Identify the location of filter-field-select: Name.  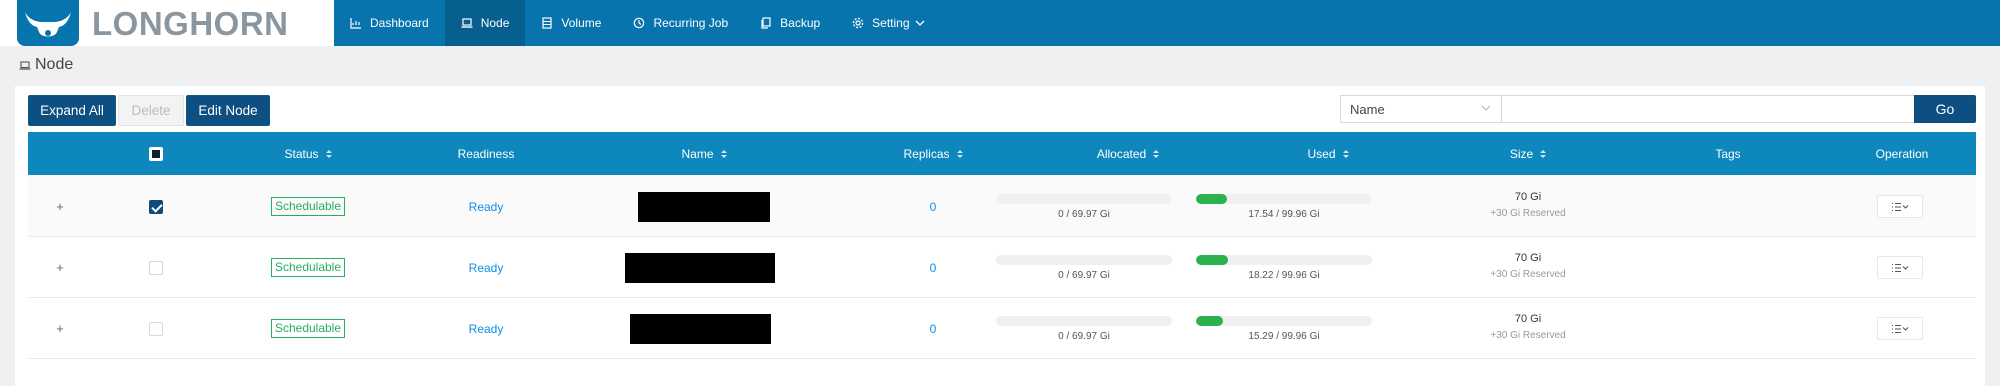
(1421, 109).